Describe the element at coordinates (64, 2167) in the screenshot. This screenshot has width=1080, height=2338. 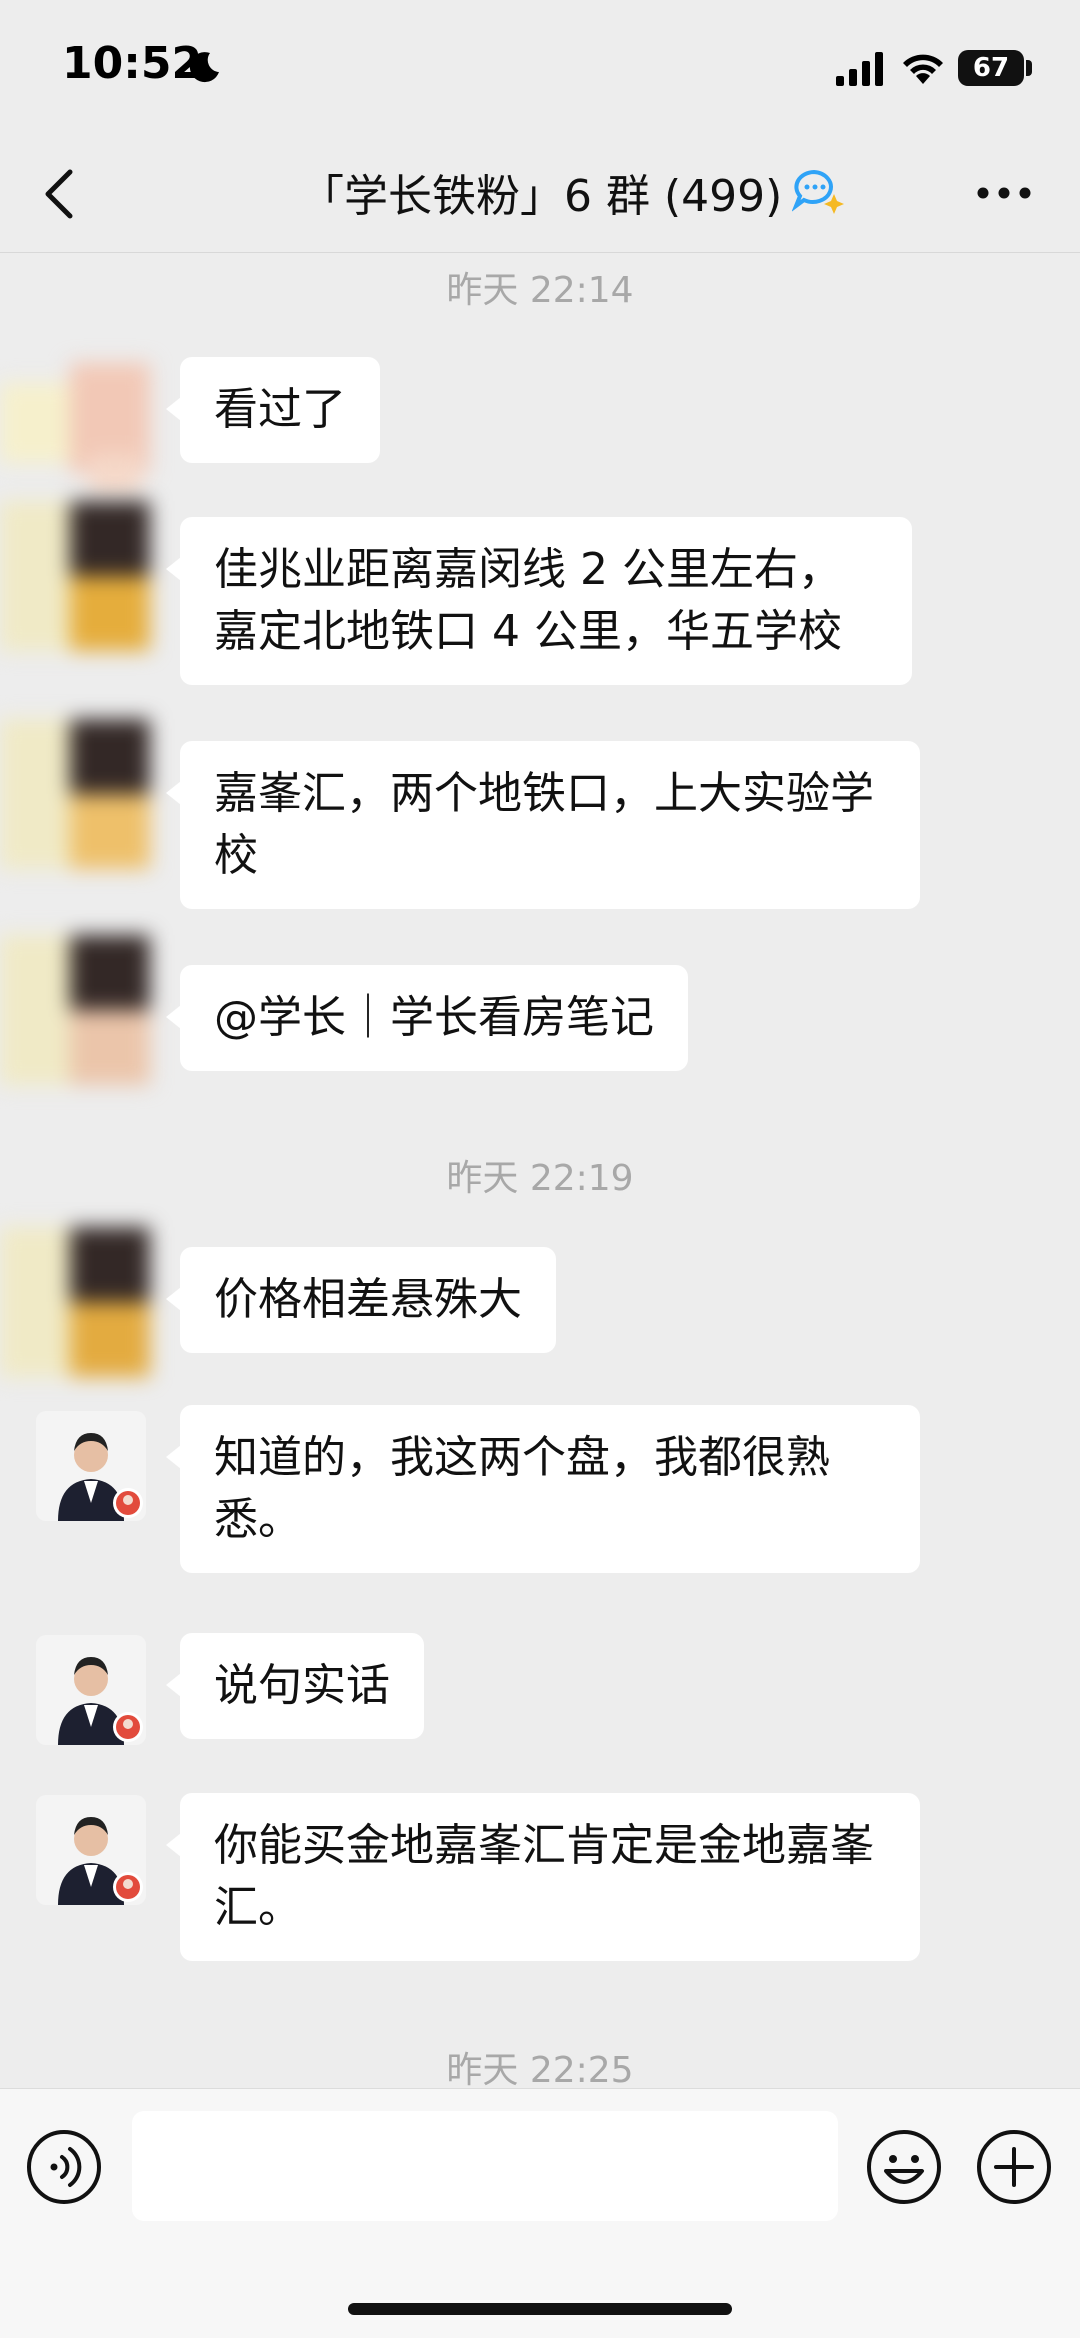
I see `voice-input-icon` at that location.